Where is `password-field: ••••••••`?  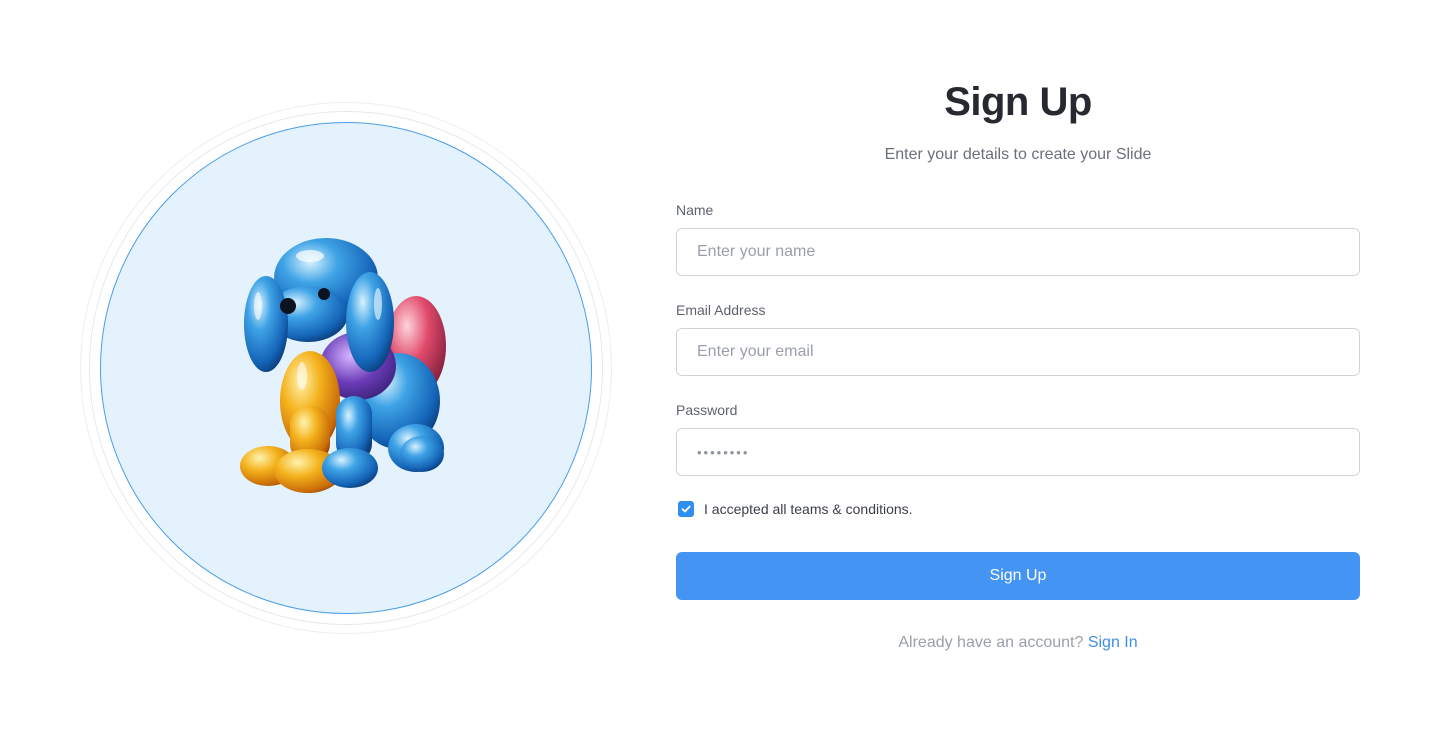
password-field: •••••••• is located at coordinates (1018, 452).